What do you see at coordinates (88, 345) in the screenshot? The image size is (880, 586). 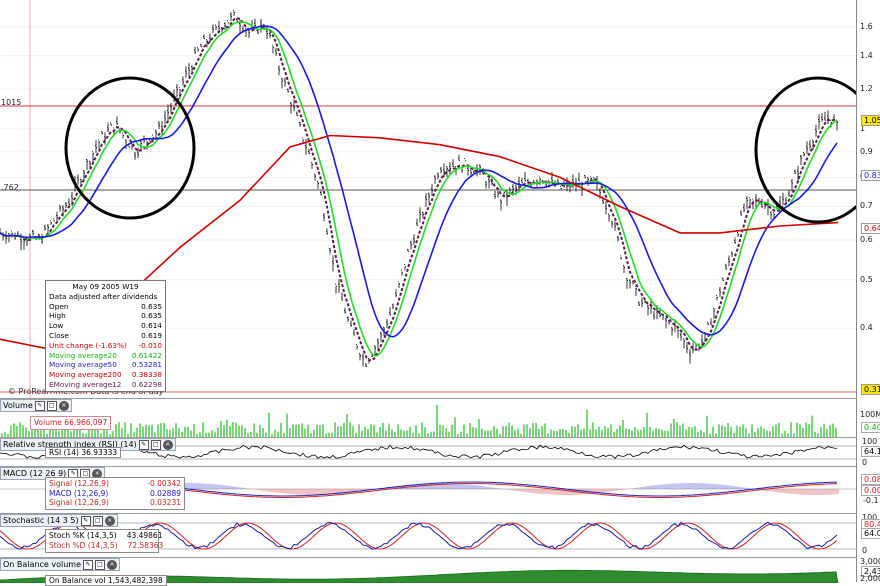 I see `tooltip-row-label: Unit change (-1.63%)` at bounding box center [88, 345].